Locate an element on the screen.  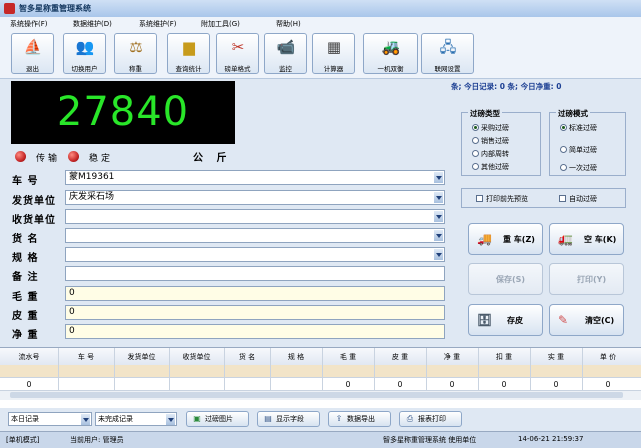
export-data-label: 数据导出 is located at coordinates (361, 419).